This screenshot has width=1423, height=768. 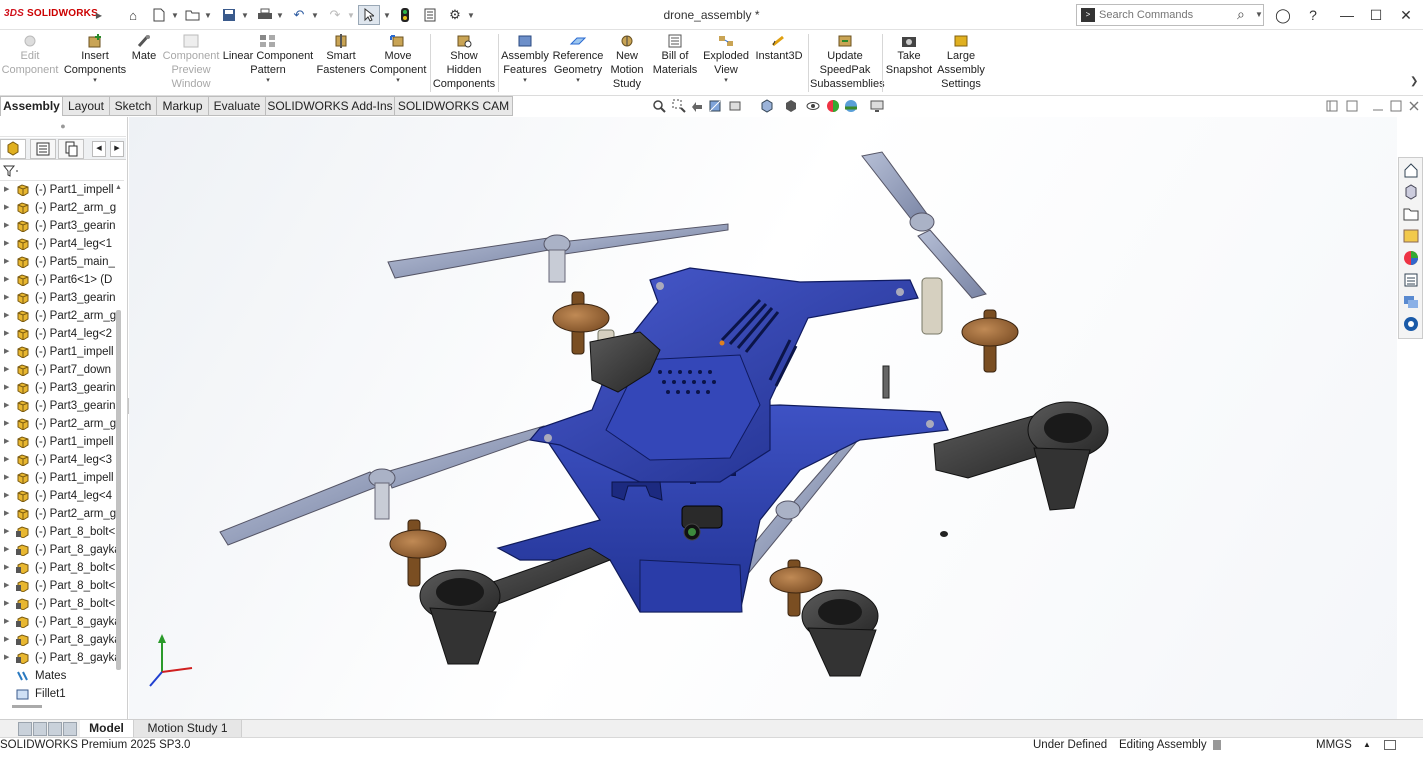 I want to click on last-tab-icon, so click(x=70, y=729).